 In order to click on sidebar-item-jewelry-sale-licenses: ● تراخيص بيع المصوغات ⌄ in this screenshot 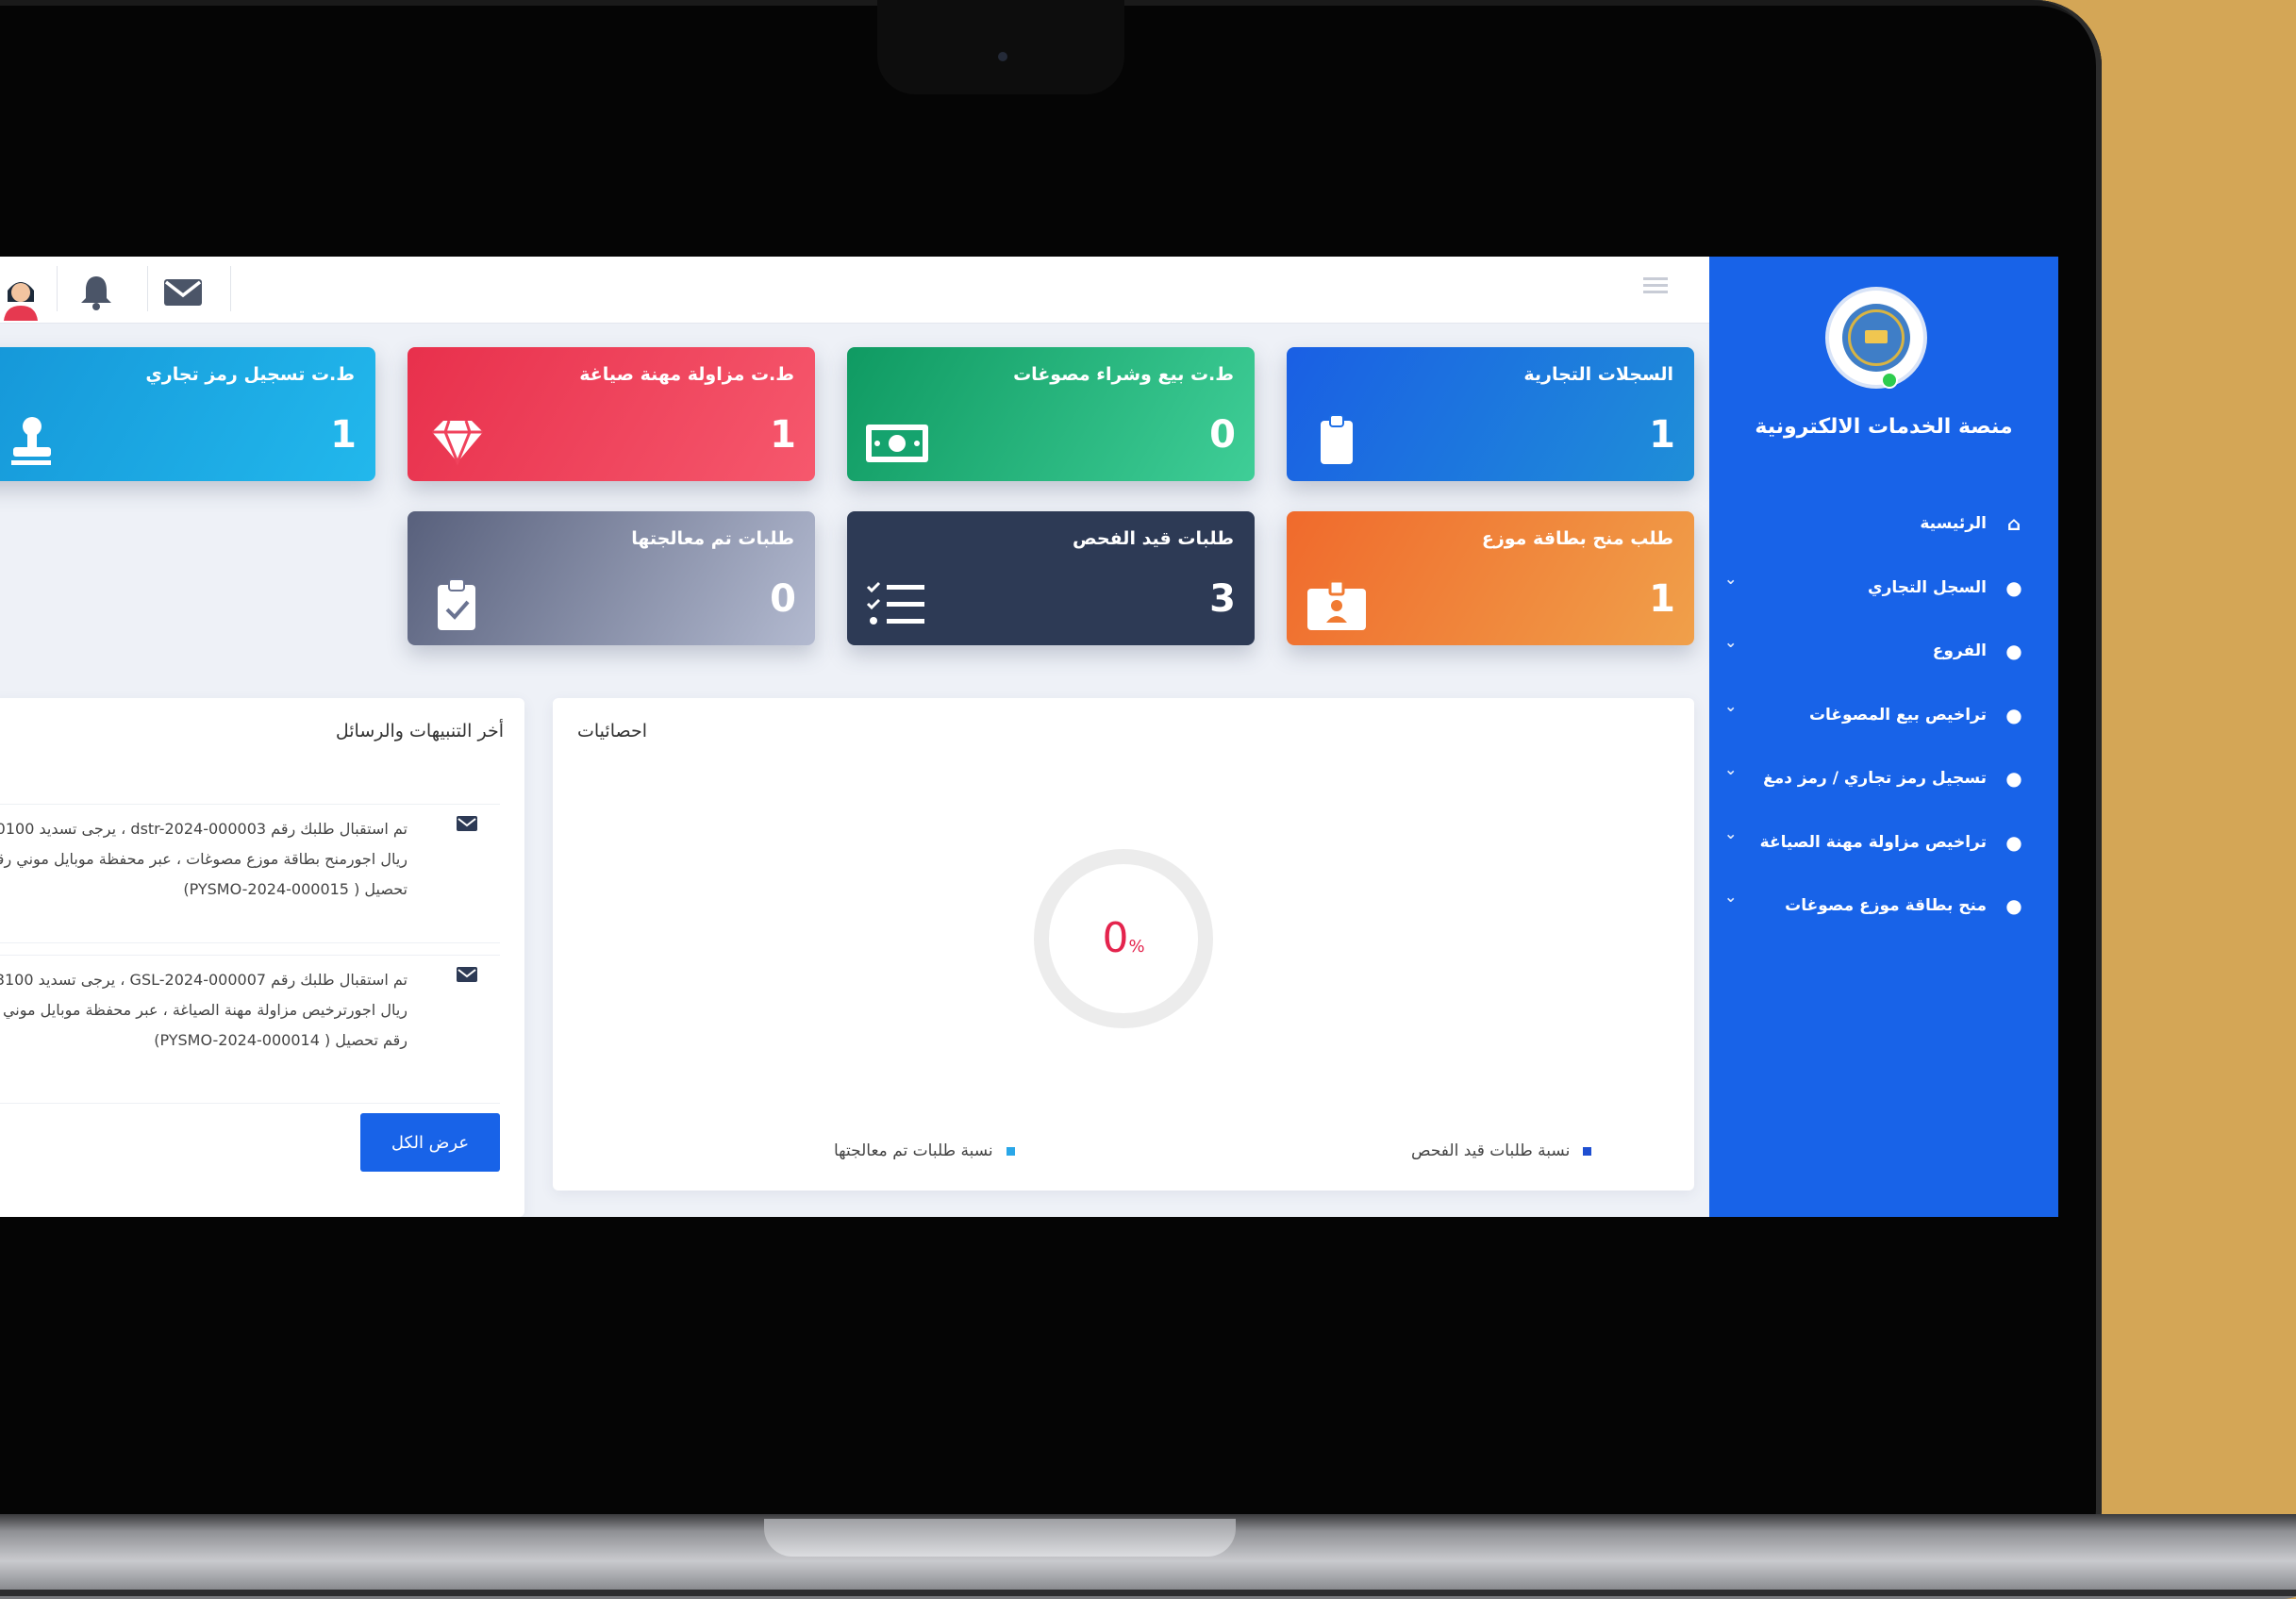, I will do `click(1883, 725)`.